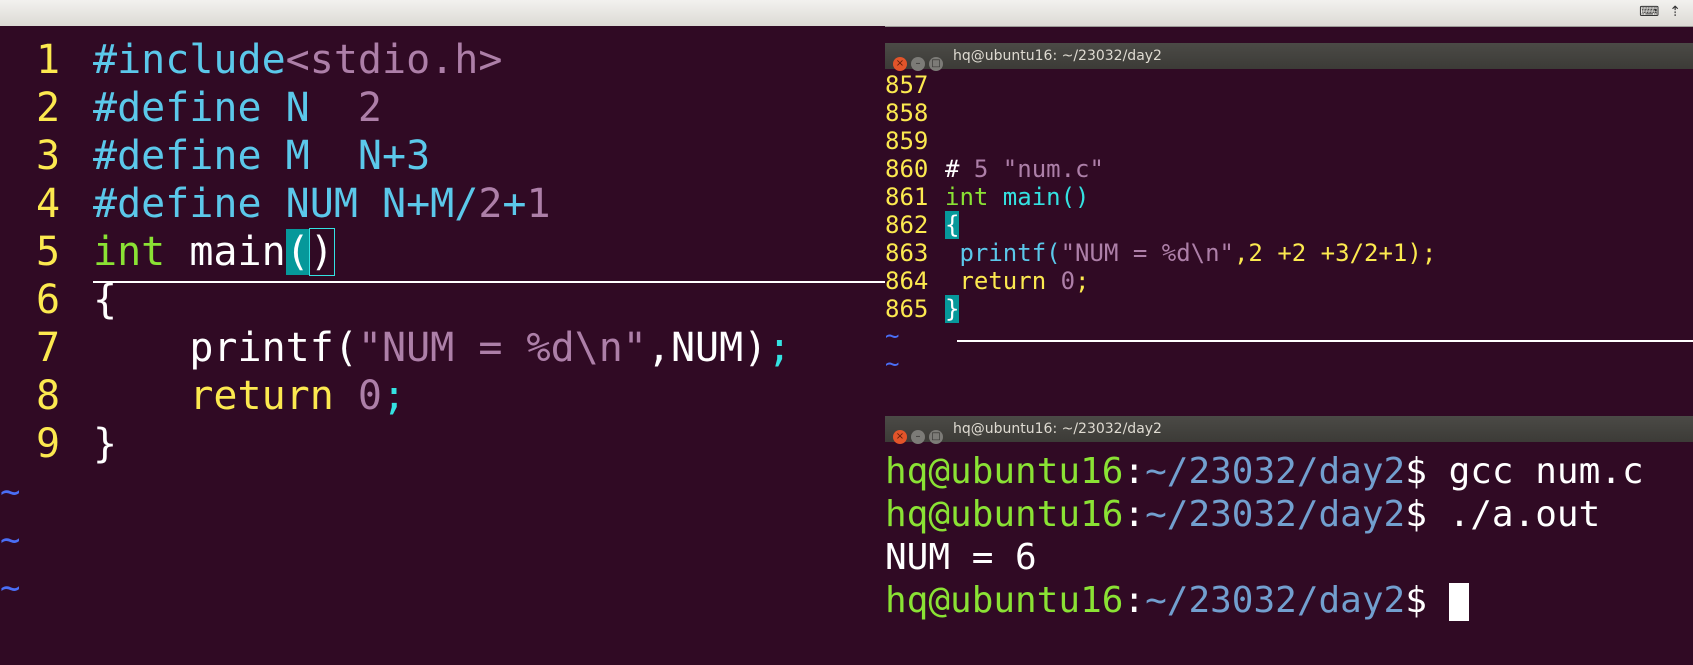 Image resolution: width=1693 pixels, height=665 pixels. I want to click on line-number: 9, so click(48, 444).